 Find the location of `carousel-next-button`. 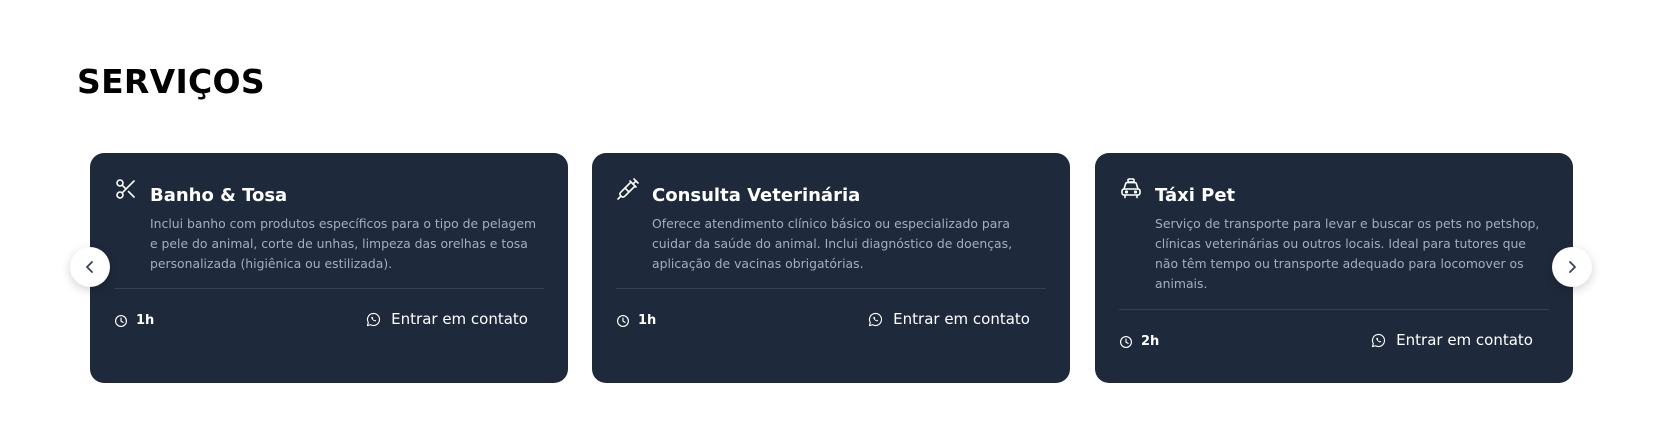

carousel-next-button is located at coordinates (1572, 267).